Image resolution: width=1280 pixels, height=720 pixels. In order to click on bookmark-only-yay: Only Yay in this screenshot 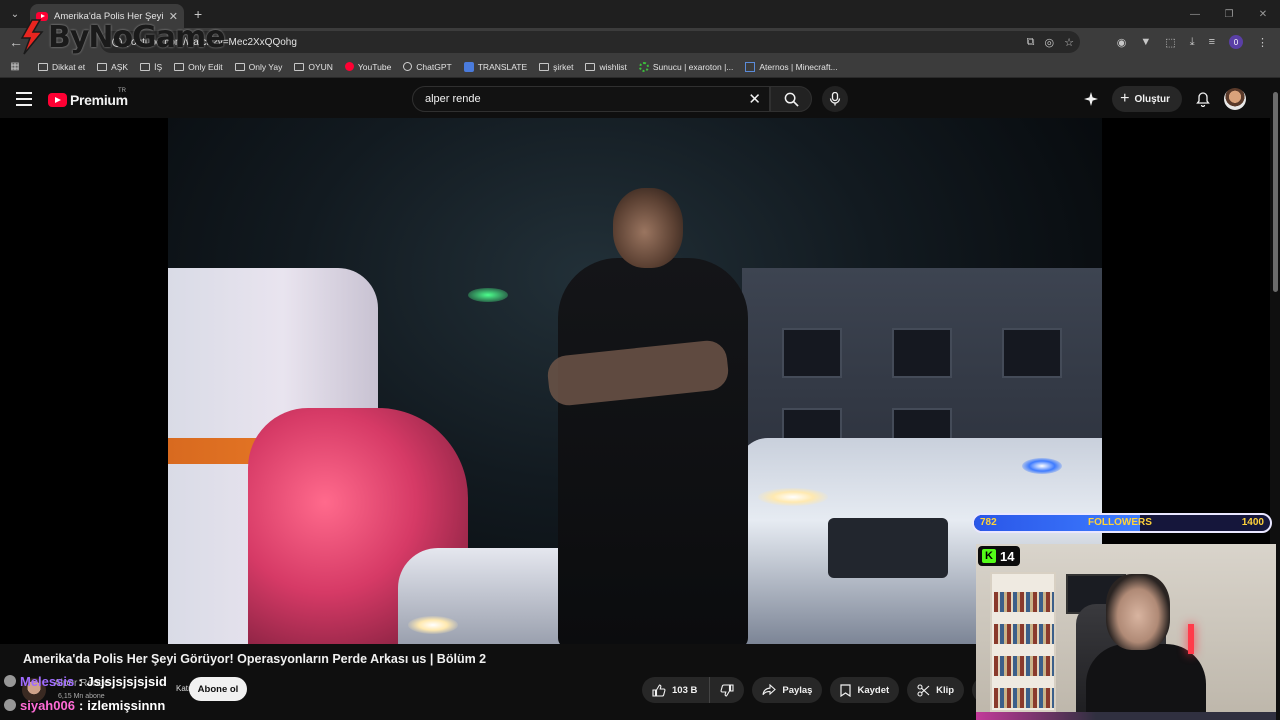, I will do `click(258, 66)`.